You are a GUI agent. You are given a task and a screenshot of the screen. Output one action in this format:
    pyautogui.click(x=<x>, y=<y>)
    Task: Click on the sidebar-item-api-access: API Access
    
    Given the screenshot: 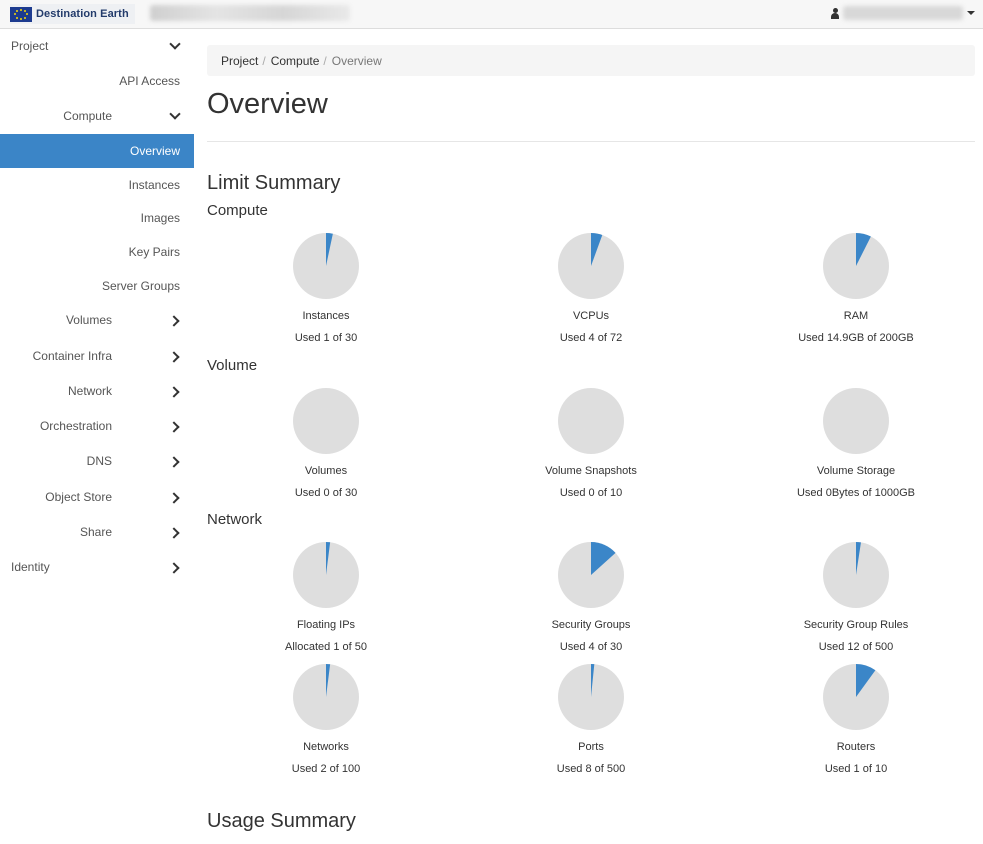 What is the action you would take?
    pyautogui.click(x=97, y=81)
    